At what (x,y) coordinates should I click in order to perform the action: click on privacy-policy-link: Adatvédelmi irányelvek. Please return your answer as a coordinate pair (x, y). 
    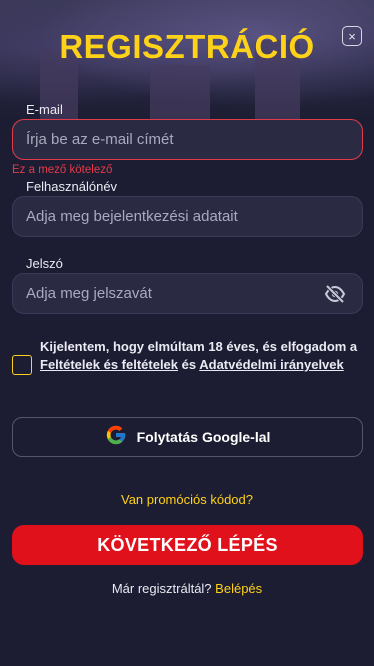
    Looking at the image, I should click on (271, 364).